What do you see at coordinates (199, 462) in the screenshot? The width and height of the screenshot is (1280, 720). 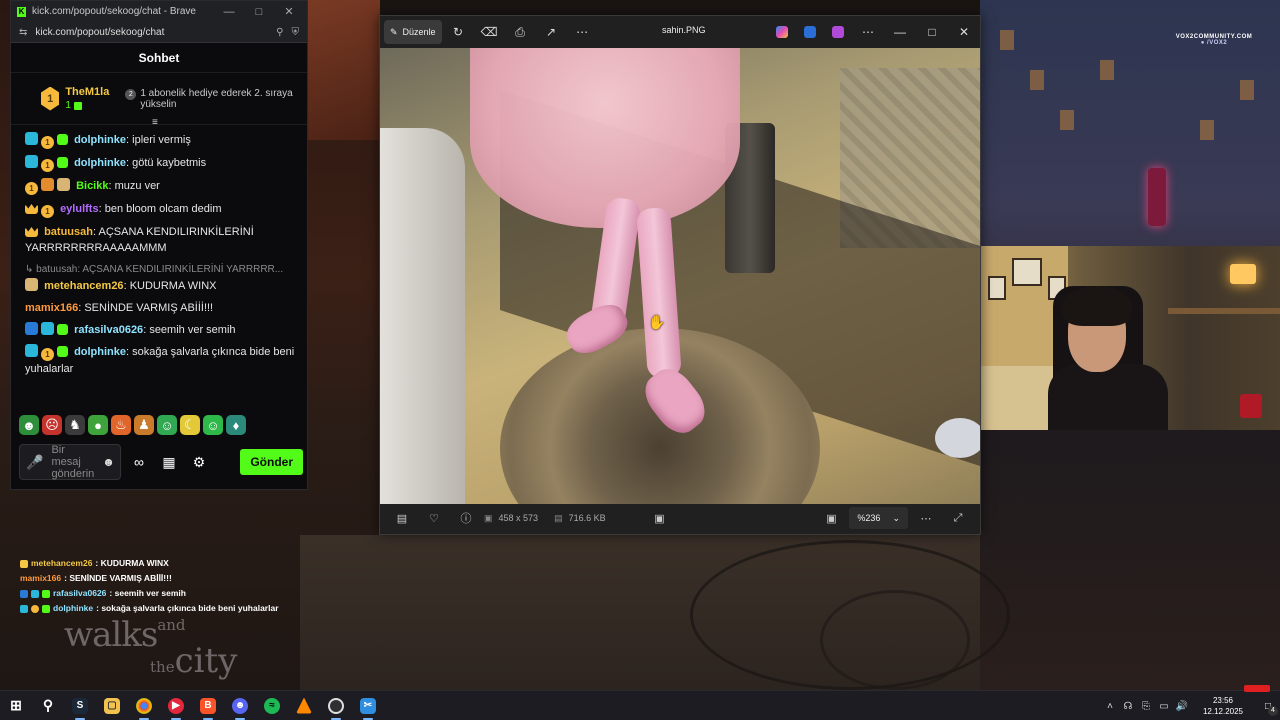 I see `settings-gear-icon: ⚙` at bounding box center [199, 462].